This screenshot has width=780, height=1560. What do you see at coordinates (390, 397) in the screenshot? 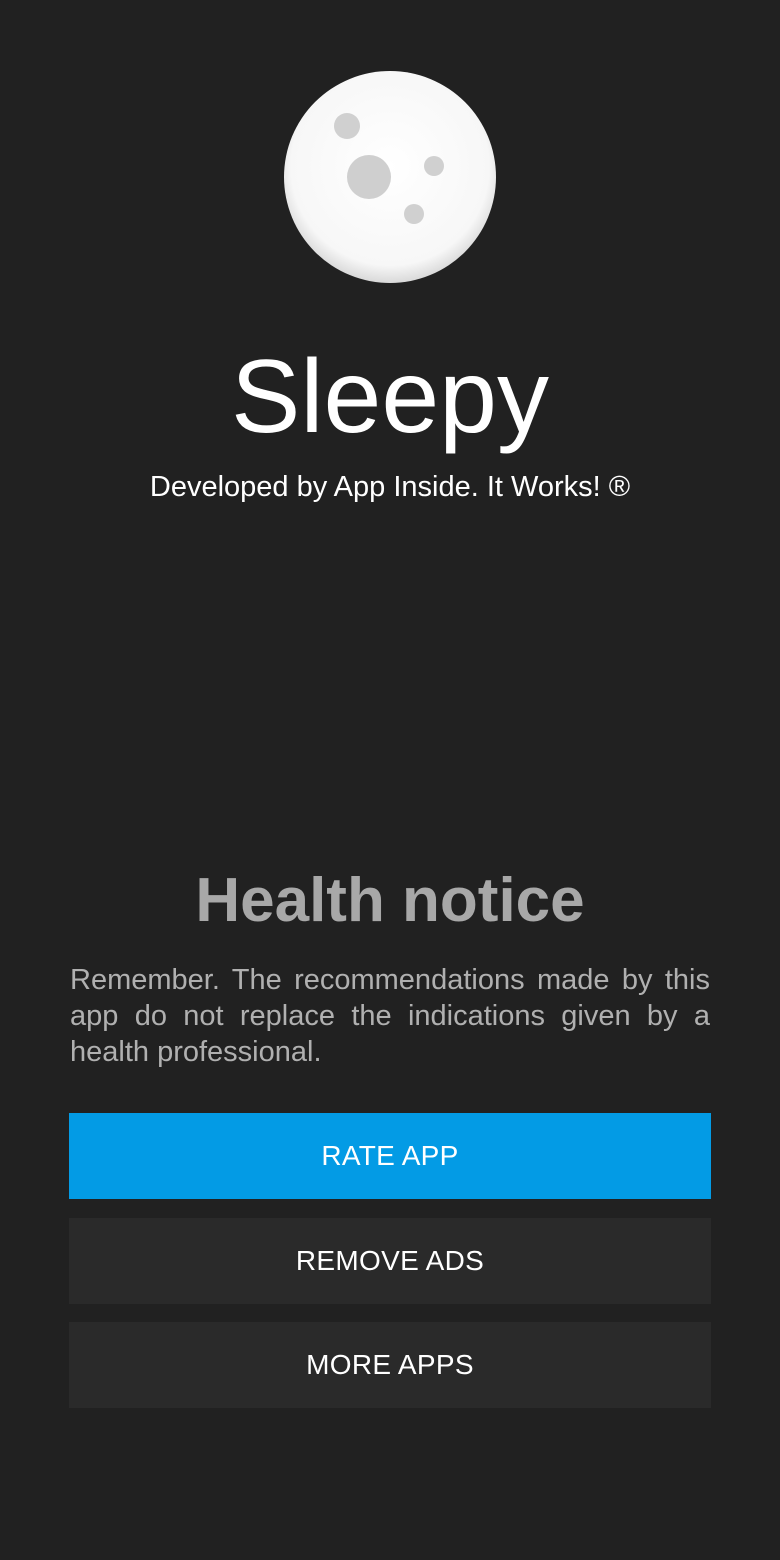
I see `app-title: Sleepy` at bounding box center [390, 397].